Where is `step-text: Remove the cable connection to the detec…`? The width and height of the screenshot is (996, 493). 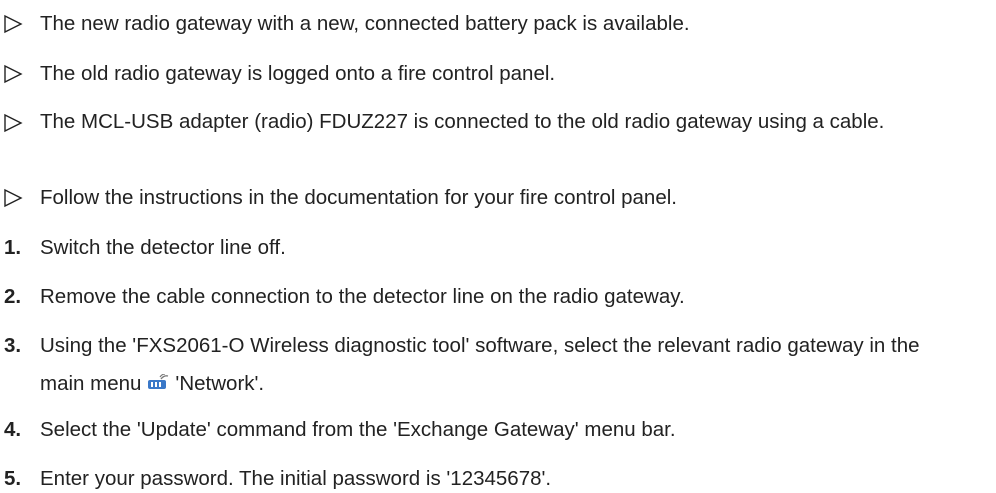
step-text: Remove the cable connection to the detec… is located at coordinates (362, 296).